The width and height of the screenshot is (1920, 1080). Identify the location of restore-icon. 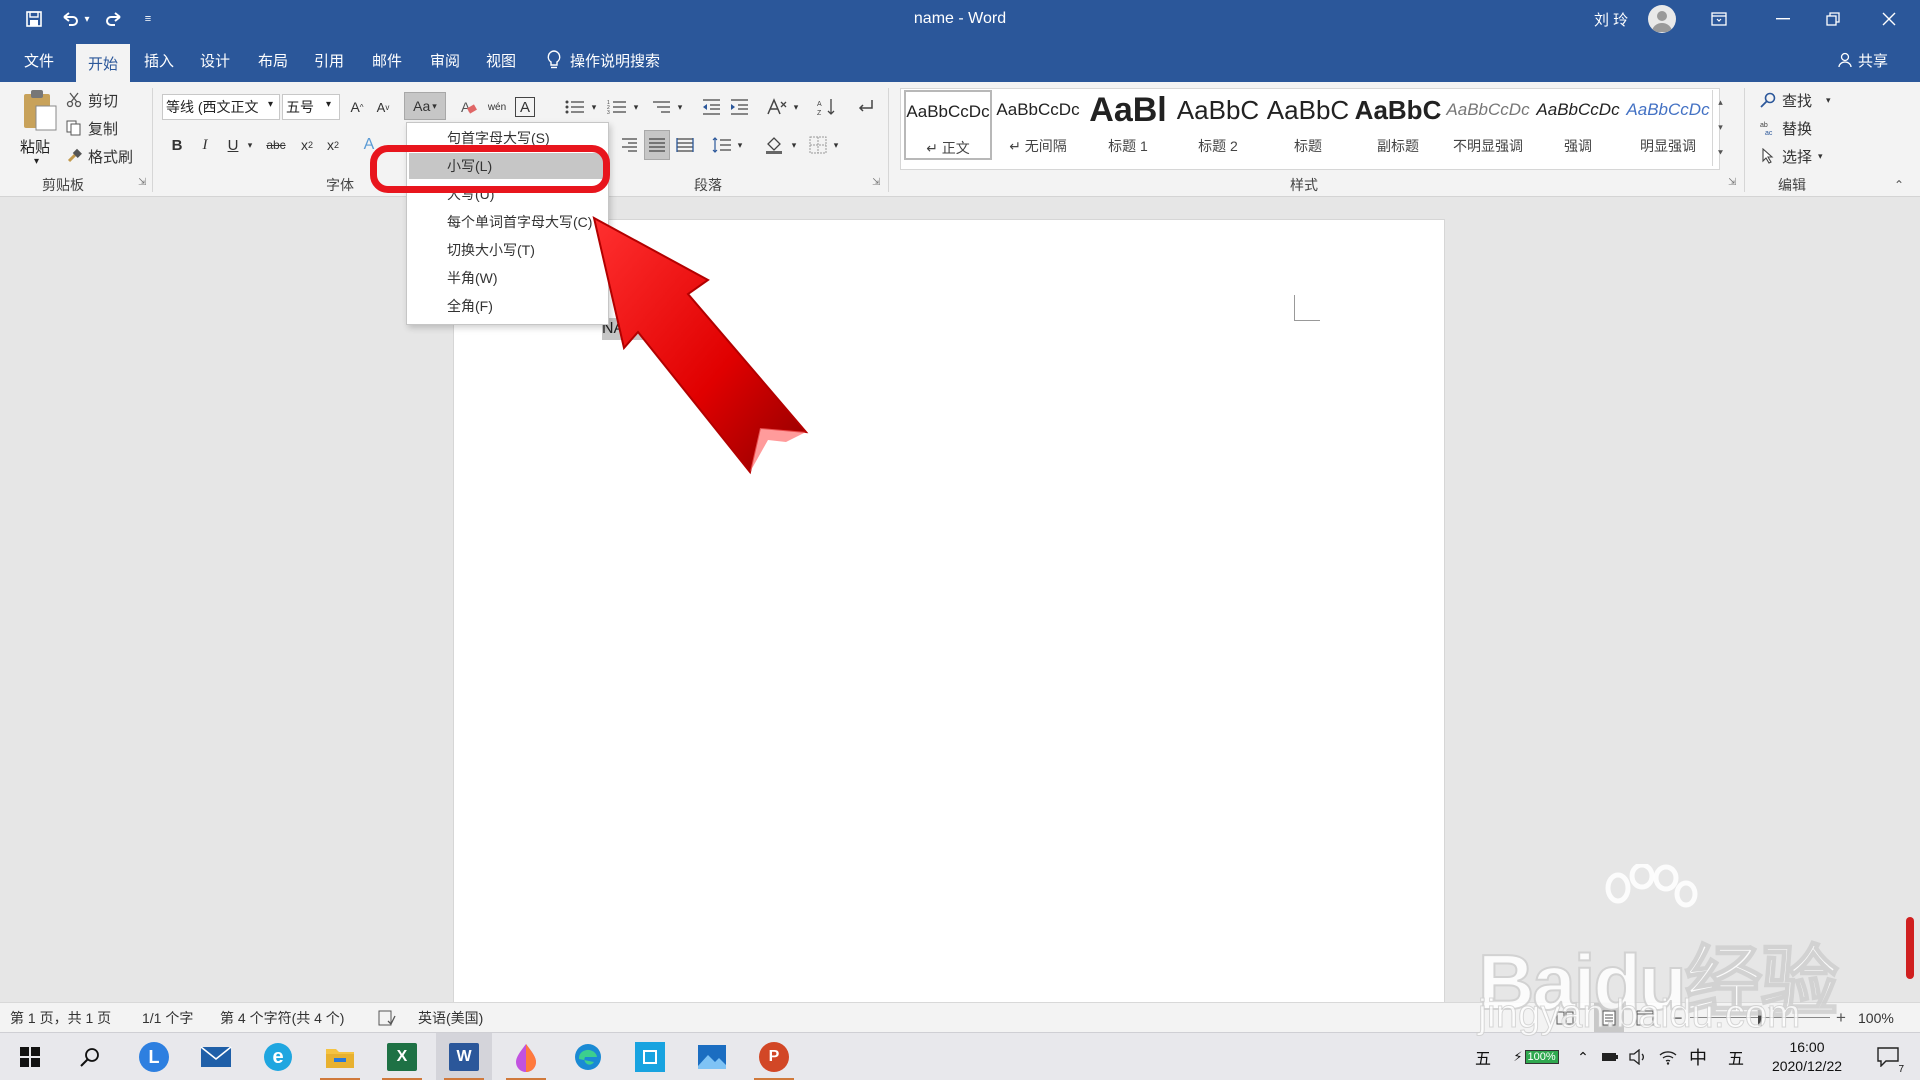
(1833, 19).